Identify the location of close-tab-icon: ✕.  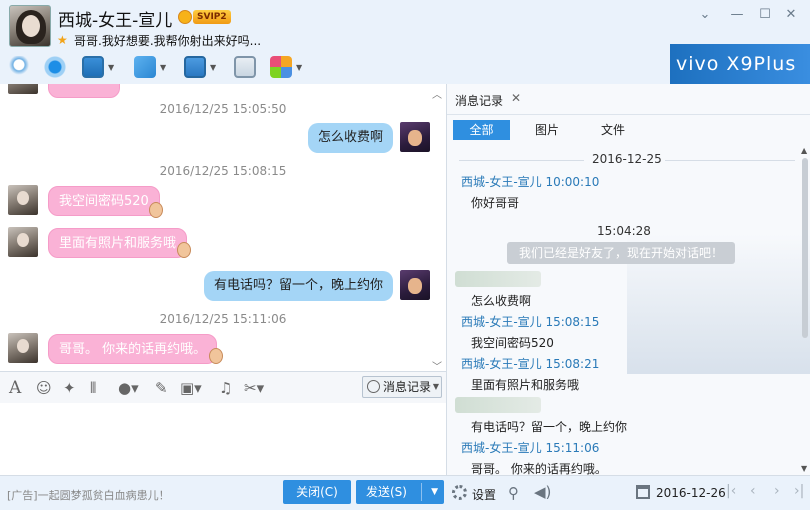
(516, 98).